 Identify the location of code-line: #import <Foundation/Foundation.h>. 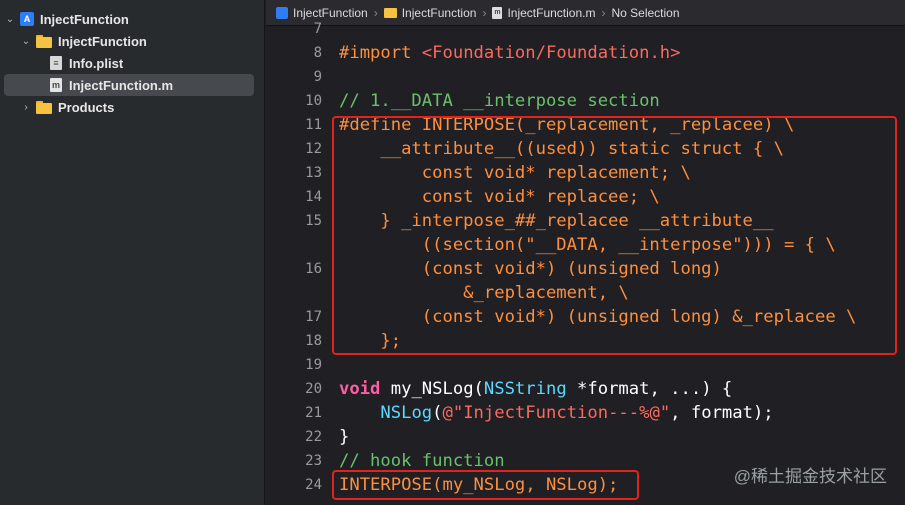
(510, 53).